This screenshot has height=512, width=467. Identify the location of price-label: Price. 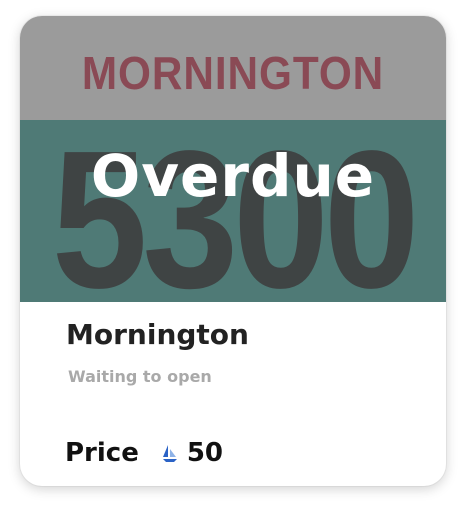
(102, 453).